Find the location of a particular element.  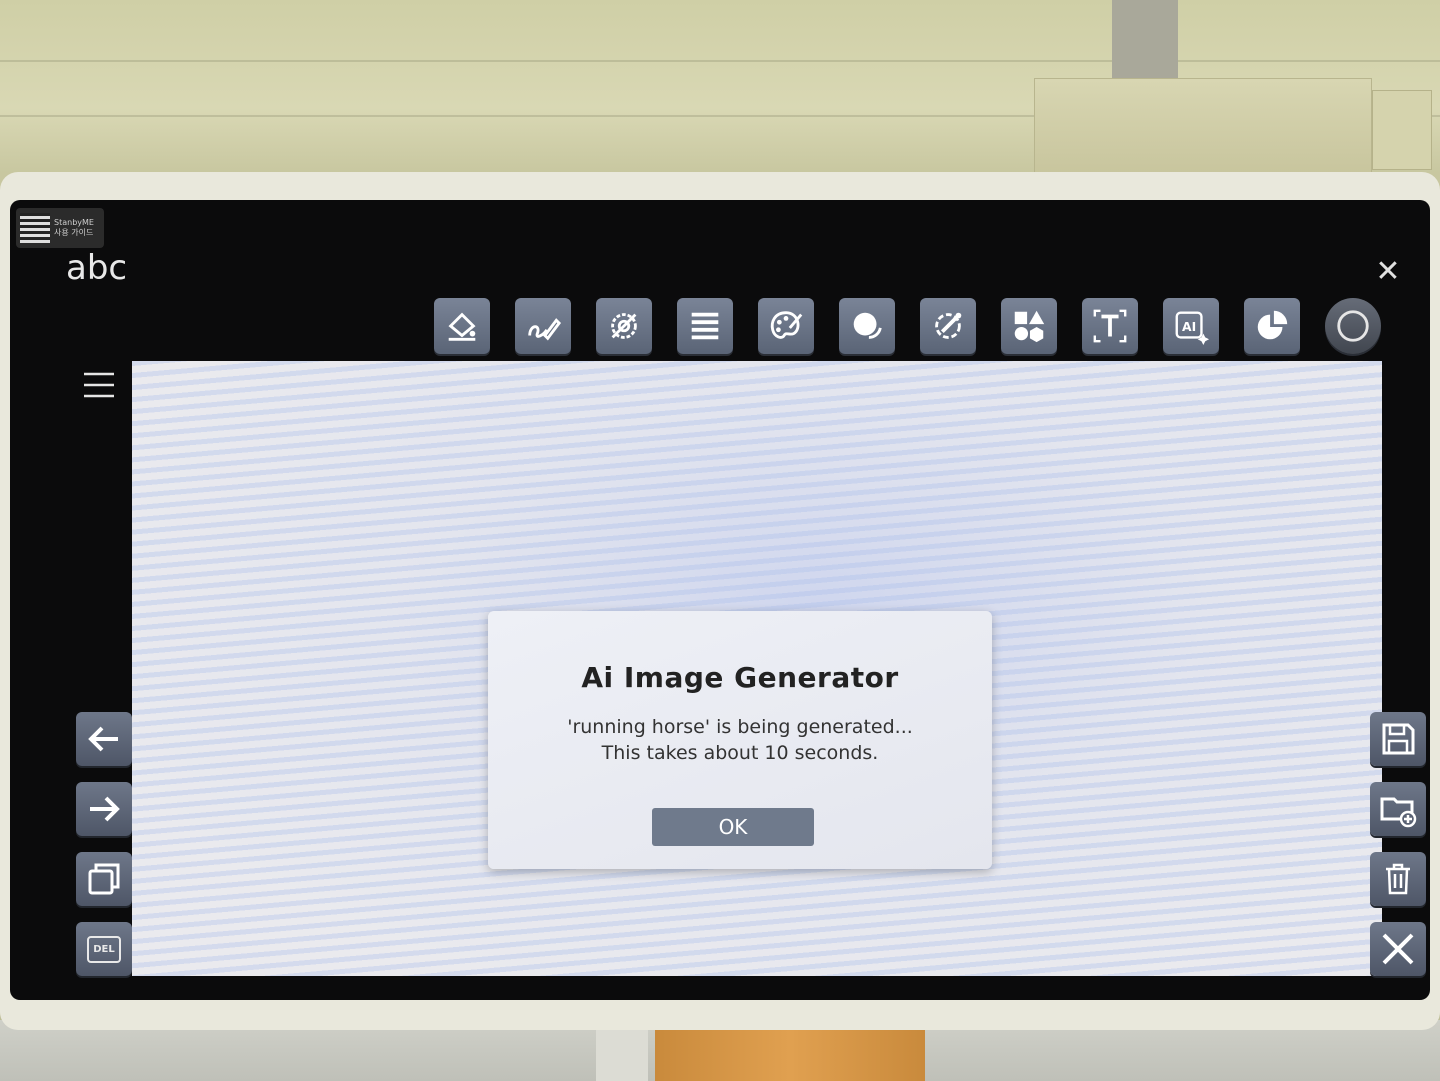

trash-button is located at coordinates (1398, 879).